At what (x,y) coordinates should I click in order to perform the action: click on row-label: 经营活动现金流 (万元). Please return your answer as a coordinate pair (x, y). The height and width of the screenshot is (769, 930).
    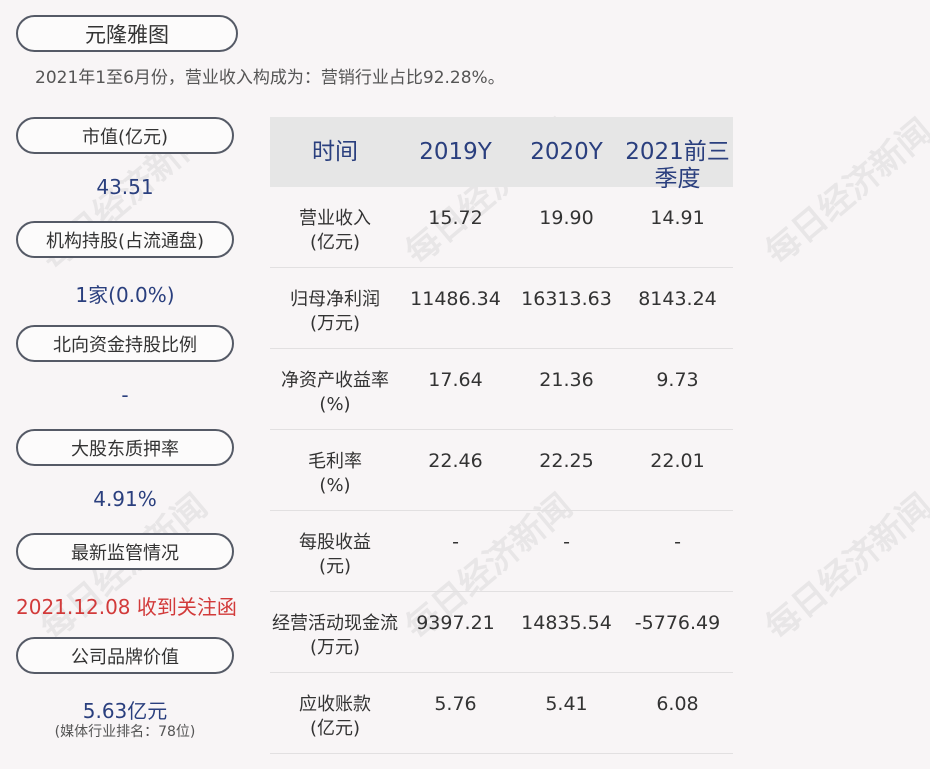
    Looking at the image, I should click on (335, 635).